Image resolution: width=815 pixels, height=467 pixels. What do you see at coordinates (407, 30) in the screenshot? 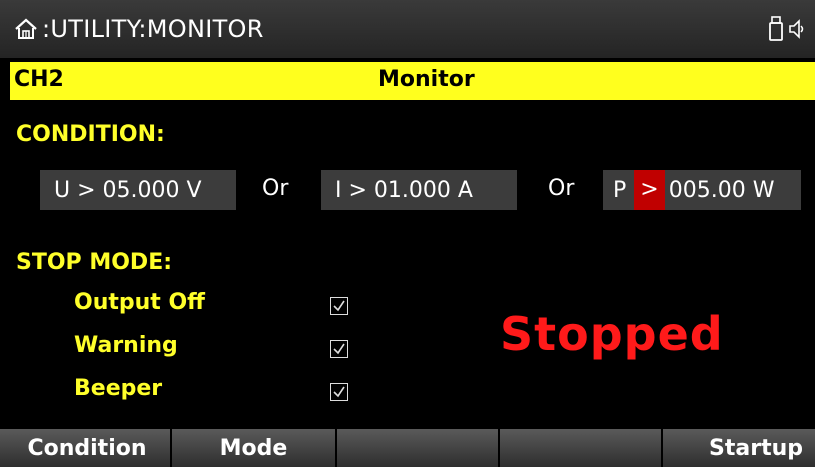
I see `title-bar: :UTILITY:MONITOR` at bounding box center [407, 30].